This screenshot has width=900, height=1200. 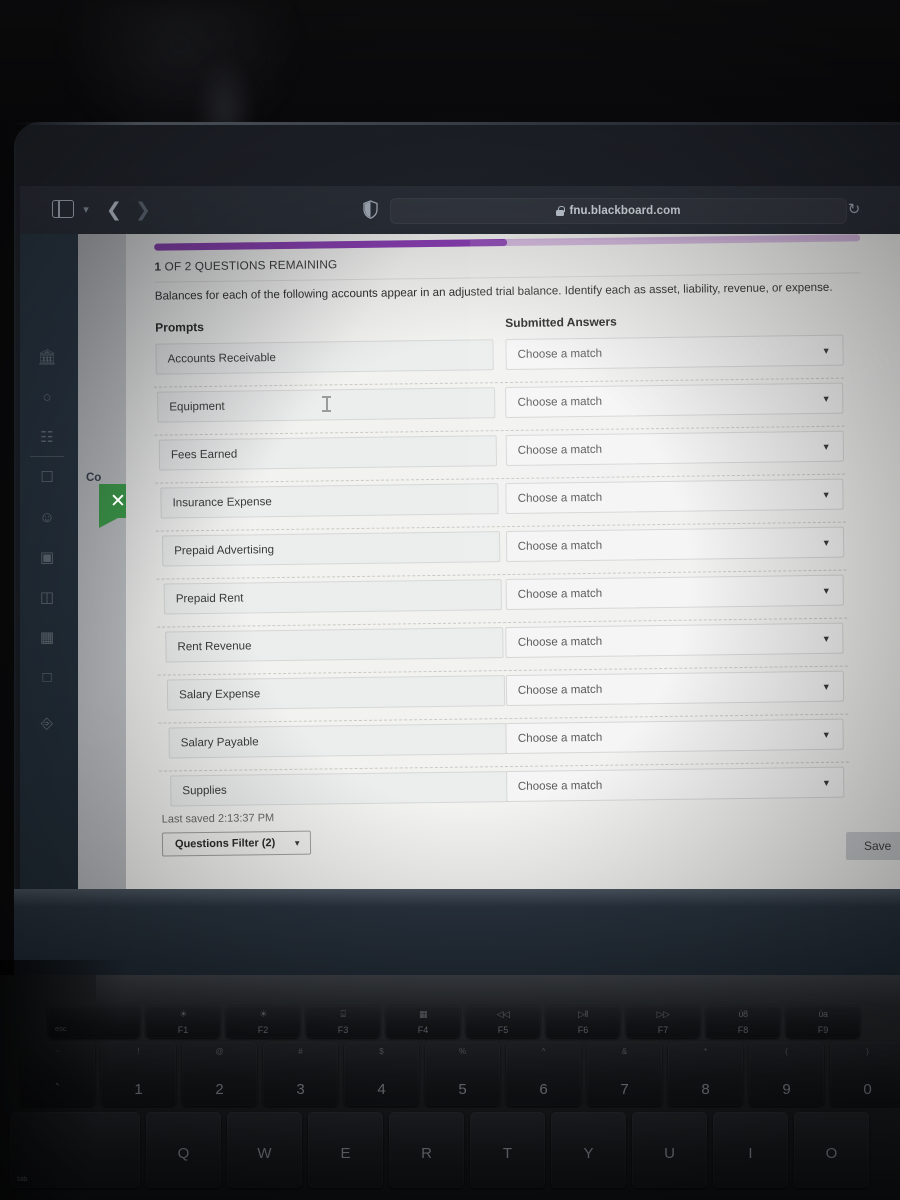 What do you see at coordinates (114, 210) in the screenshot?
I see `back-arrow-icon: ❮` at bounding box center [114, 210].